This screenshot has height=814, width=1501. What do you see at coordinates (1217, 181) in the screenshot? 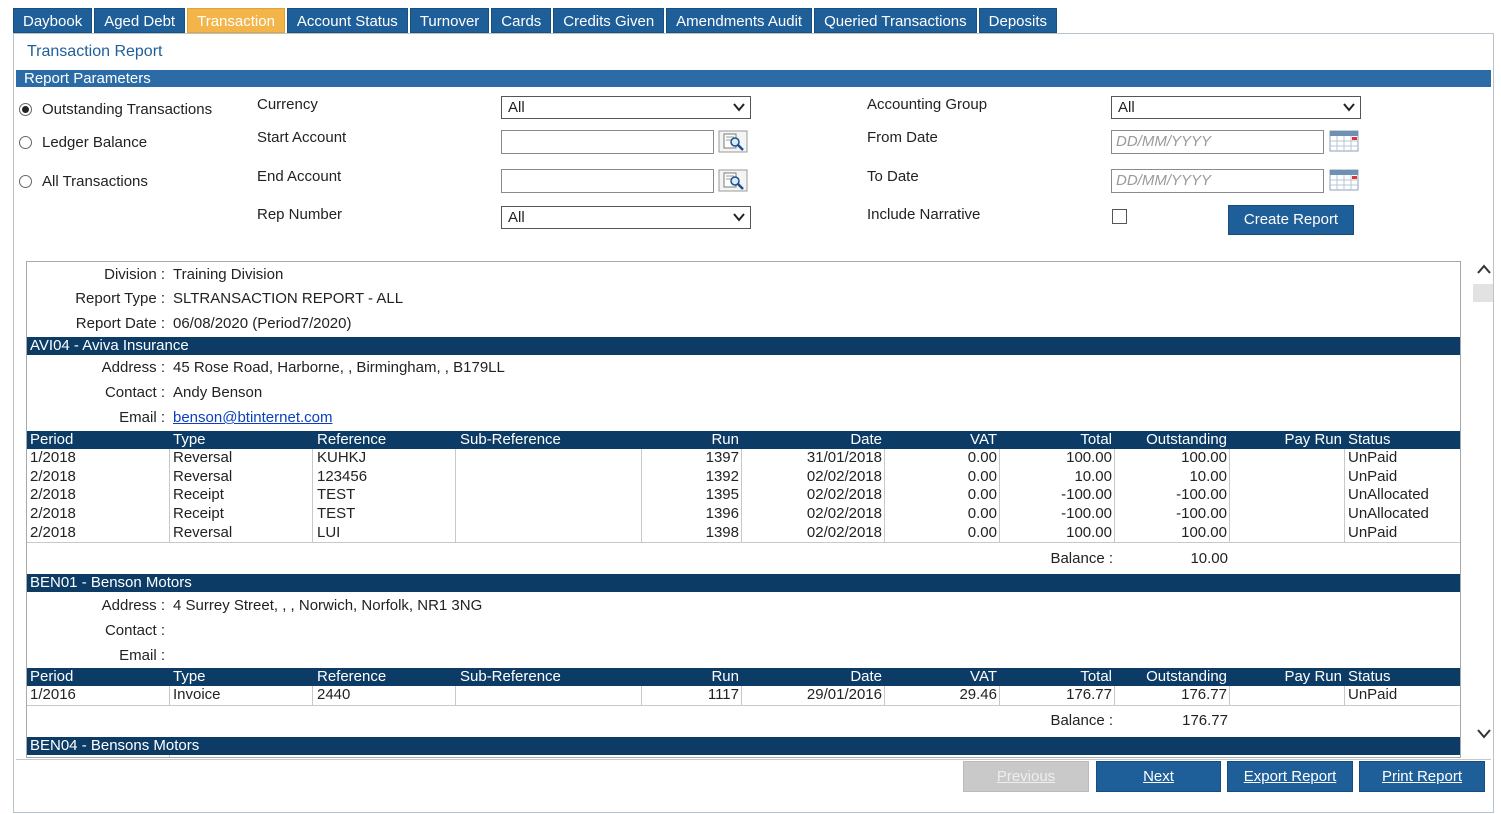
I see `to-date-input: DD/MM/YYYY` at bounding box center [1217, 181].